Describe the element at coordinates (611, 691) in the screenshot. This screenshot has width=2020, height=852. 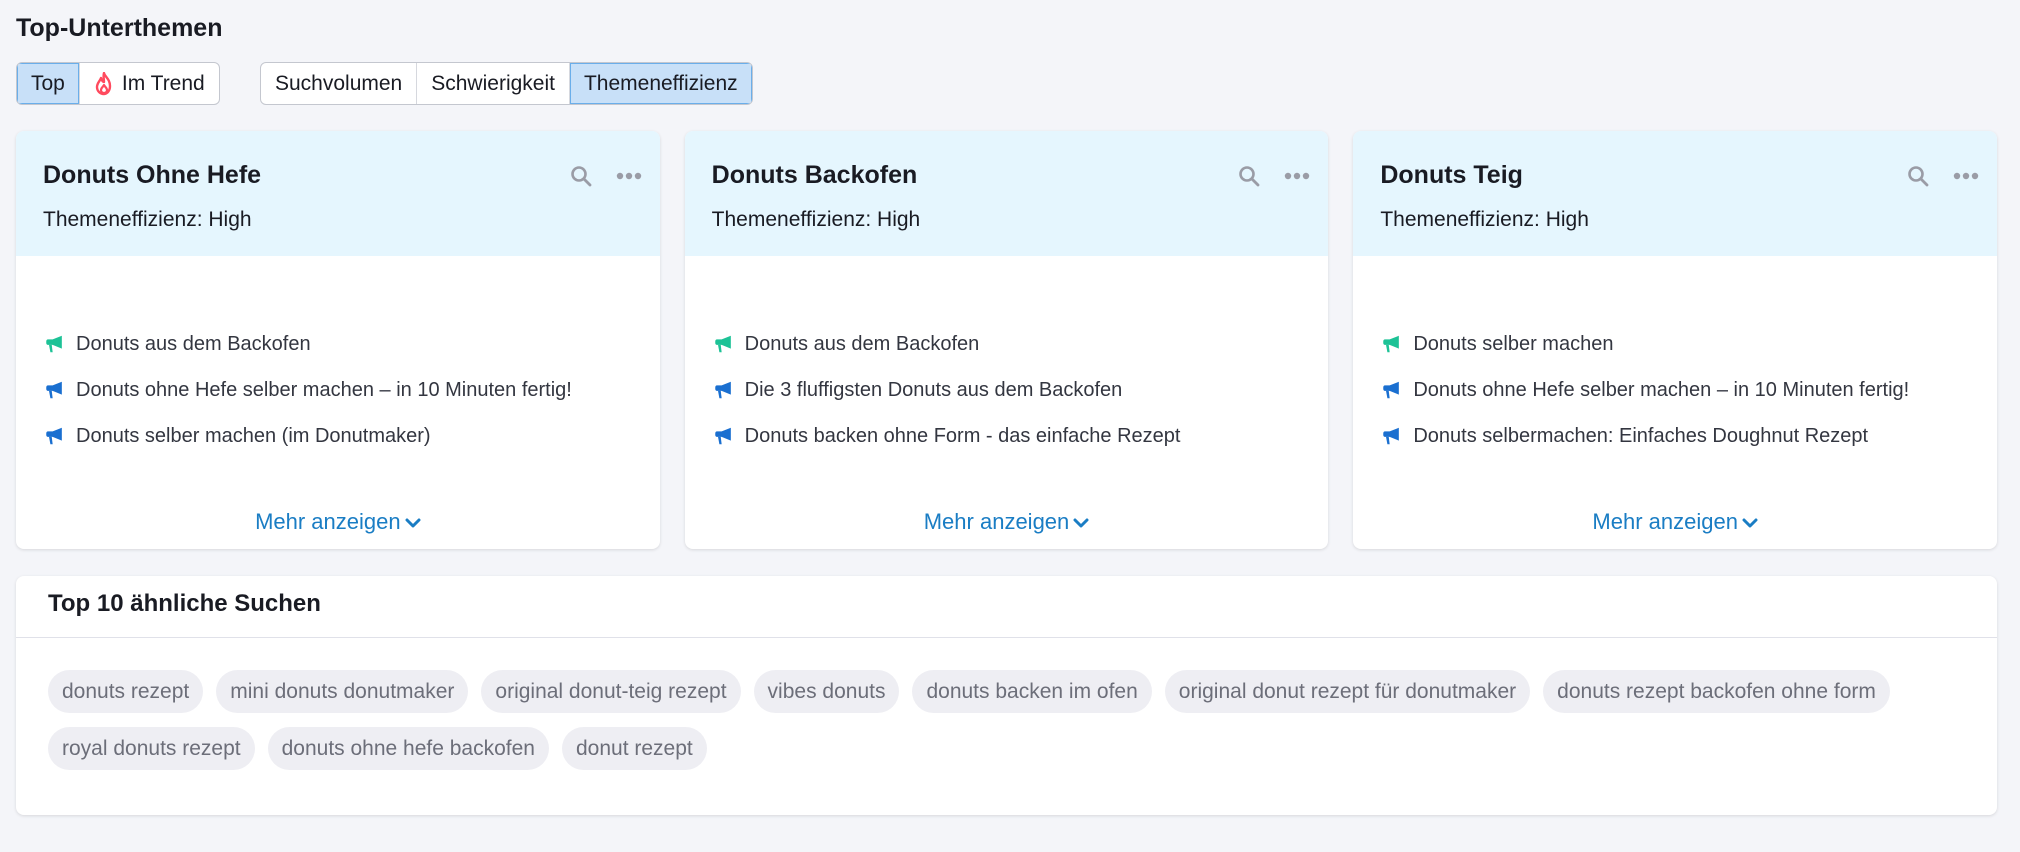
I see `search-chip: original donut-teig rezept` at that location.